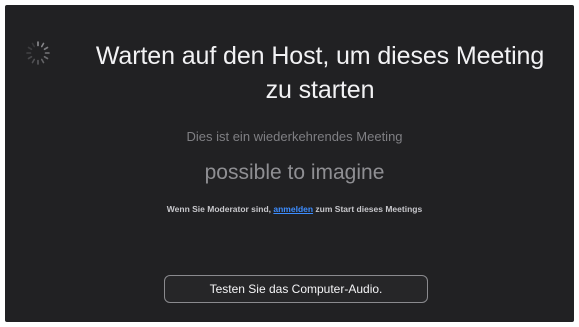 The height and width of the screenshot is (327, 579). I want to click on host-note-prefix: Wenn Sie Moderator sind,, so click(220, 209).